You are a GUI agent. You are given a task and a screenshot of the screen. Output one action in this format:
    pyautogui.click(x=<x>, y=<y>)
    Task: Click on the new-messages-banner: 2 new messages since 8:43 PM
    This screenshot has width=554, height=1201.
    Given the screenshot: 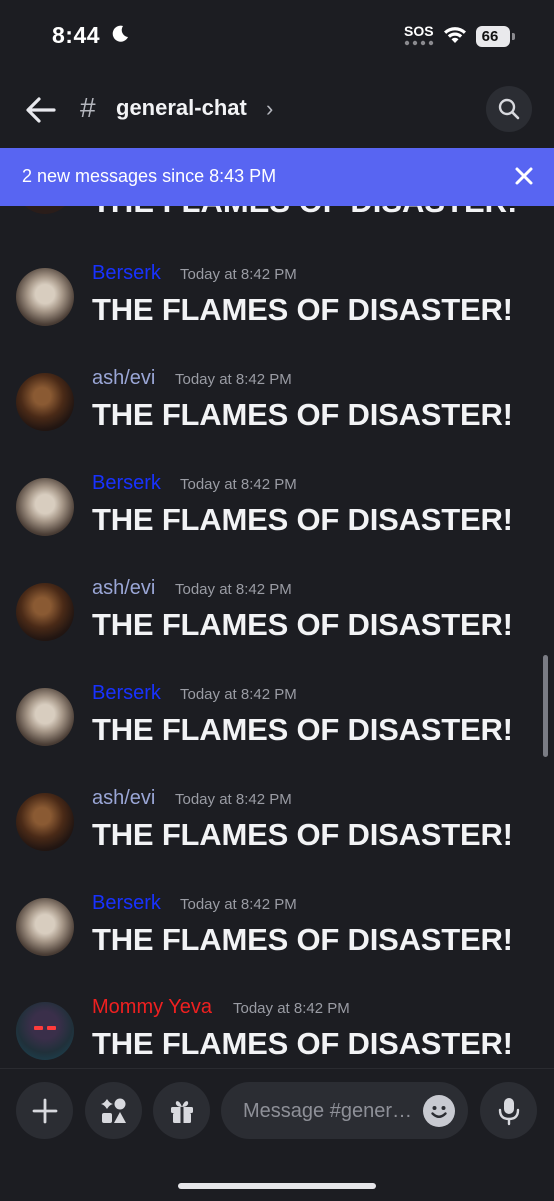 What is the action you would take?
    pyautogui.click(x=277, y=177)
    